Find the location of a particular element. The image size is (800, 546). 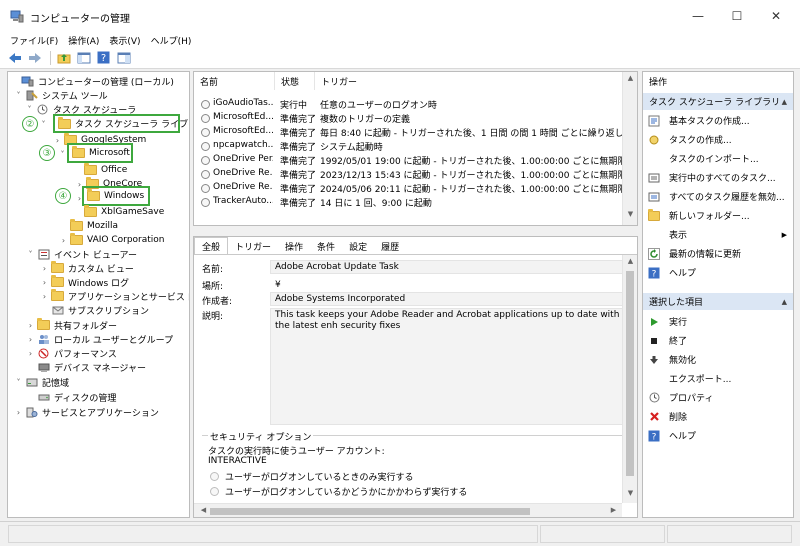

back-button is located at coordinates (14, 58).